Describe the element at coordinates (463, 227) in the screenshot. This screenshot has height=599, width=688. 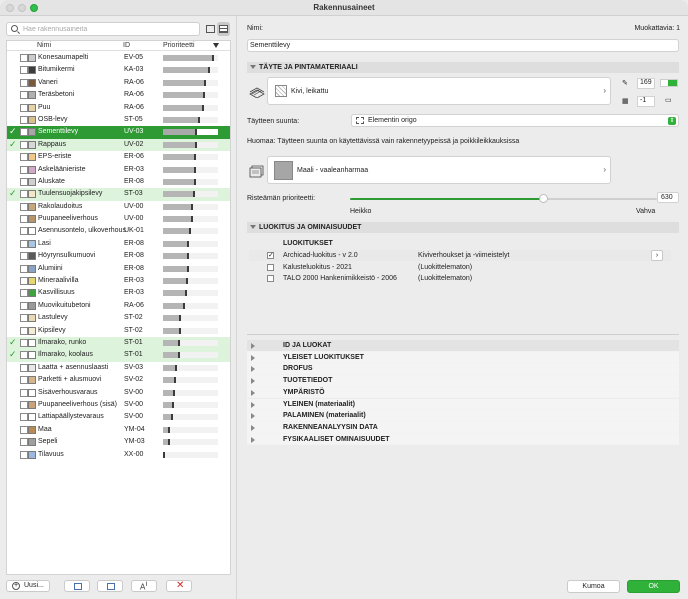
I see `section-classification: LUOKITUS JA OMINAISUUDET` at that location.